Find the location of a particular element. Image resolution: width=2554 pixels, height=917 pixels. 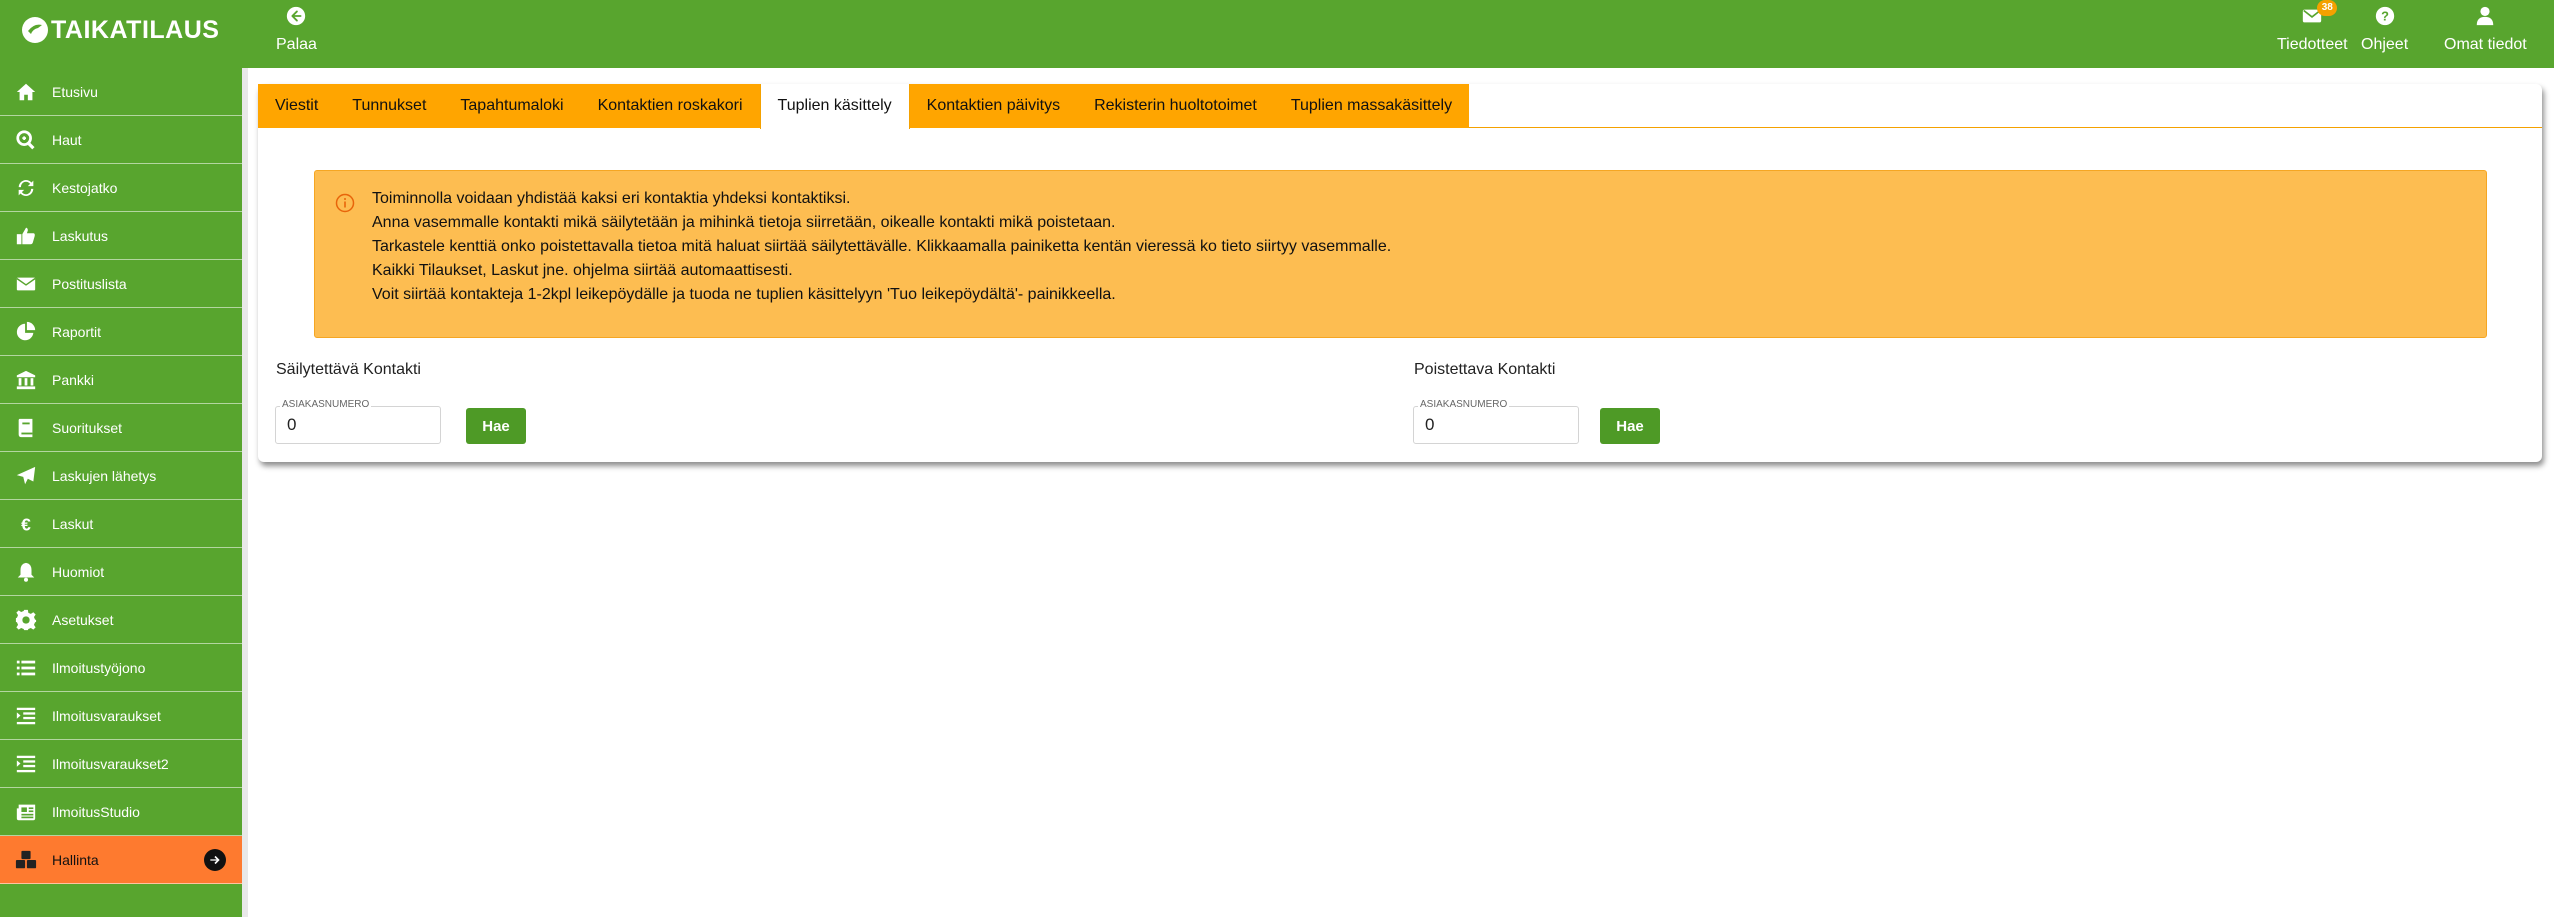

help-circle-icon: ? is located at coordinates (2385, 16).